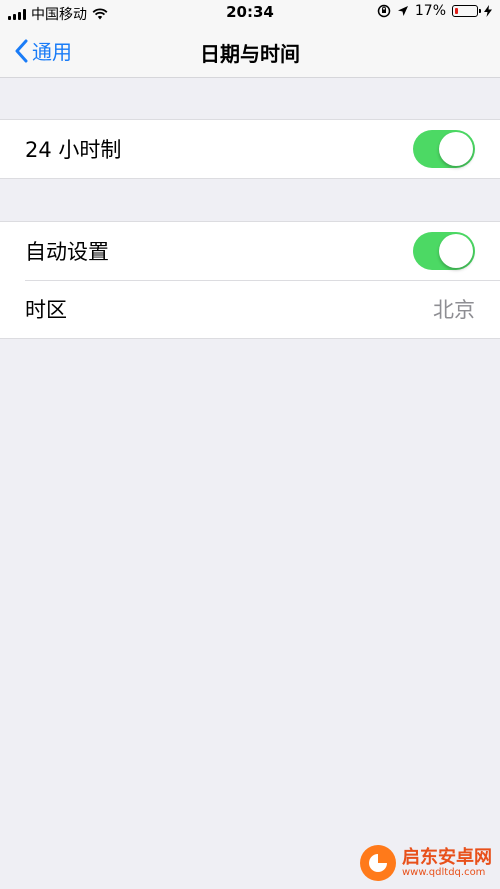  Describe the element at coordinates (73, 150) in the screenshot. I see `setting-label-24-hour: 24 小时制` at that location.